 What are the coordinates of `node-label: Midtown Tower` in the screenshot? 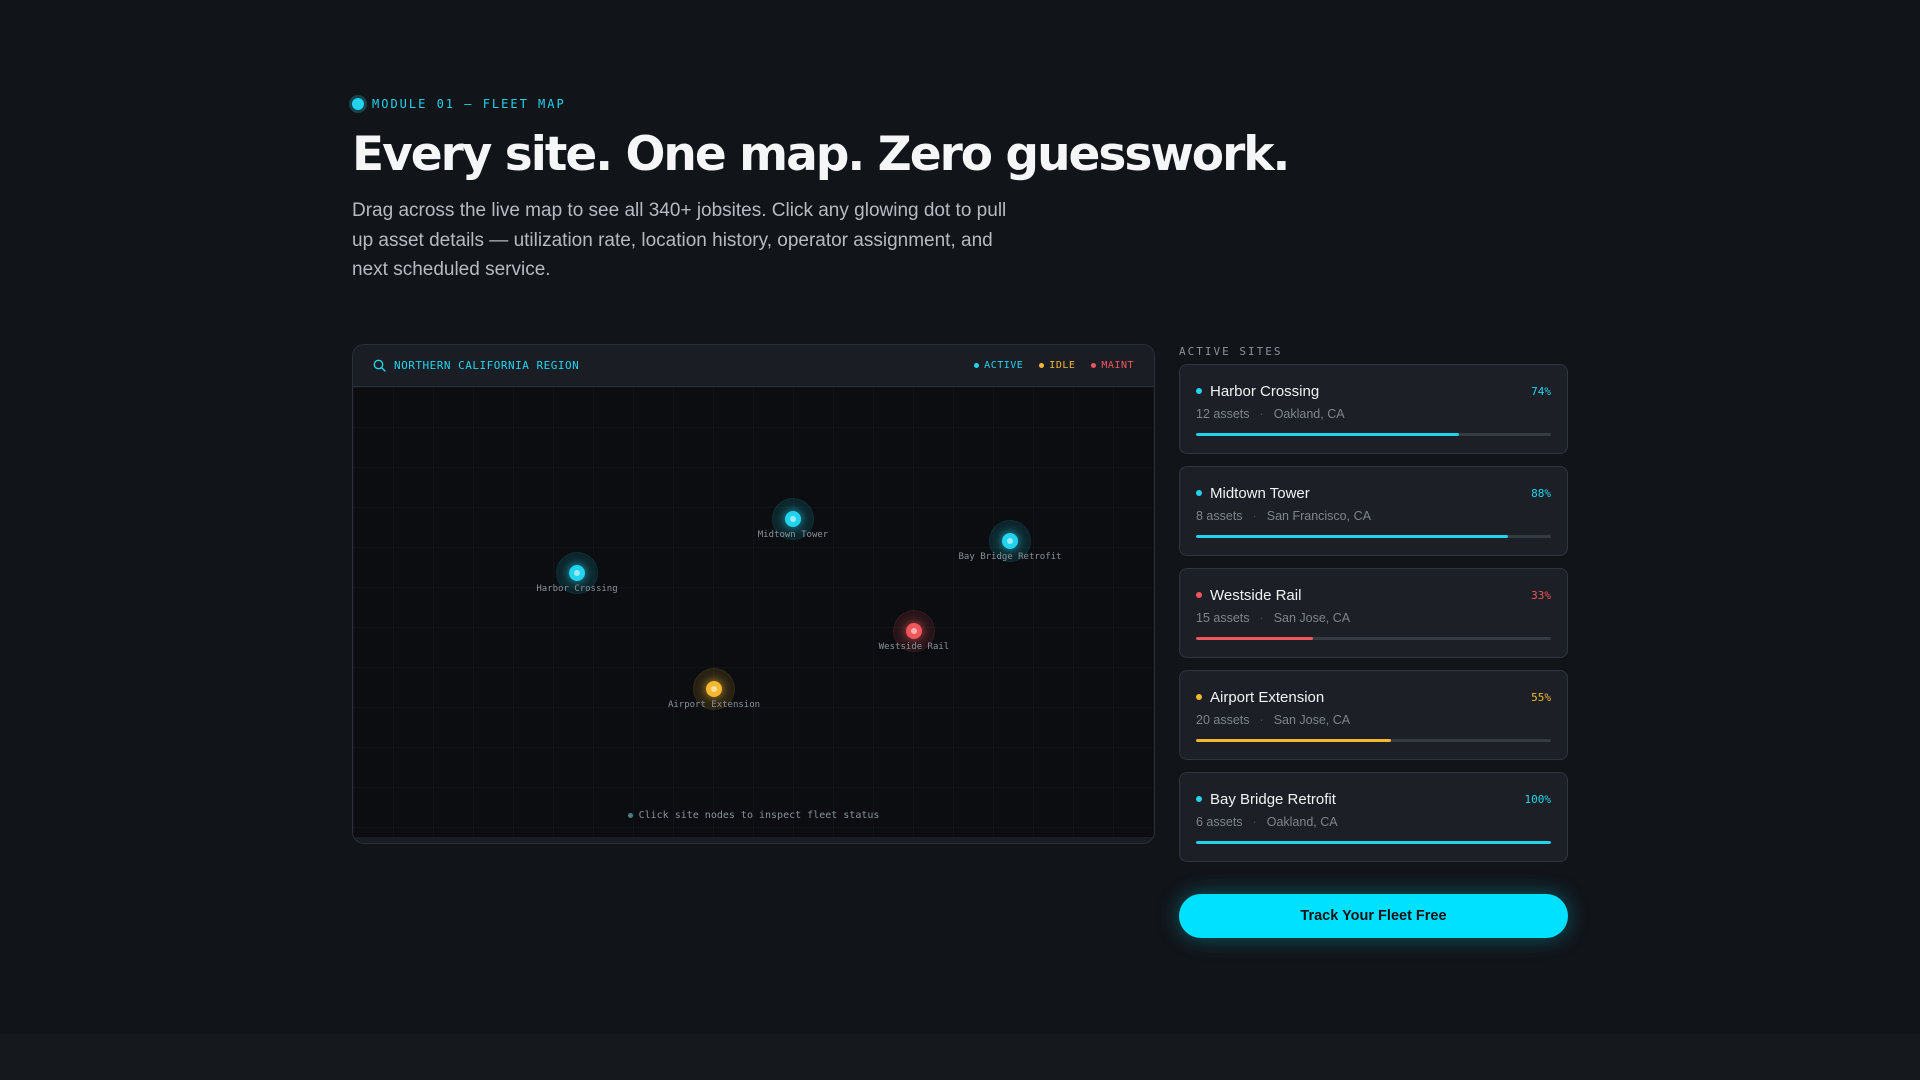 It's located at (793, 535).